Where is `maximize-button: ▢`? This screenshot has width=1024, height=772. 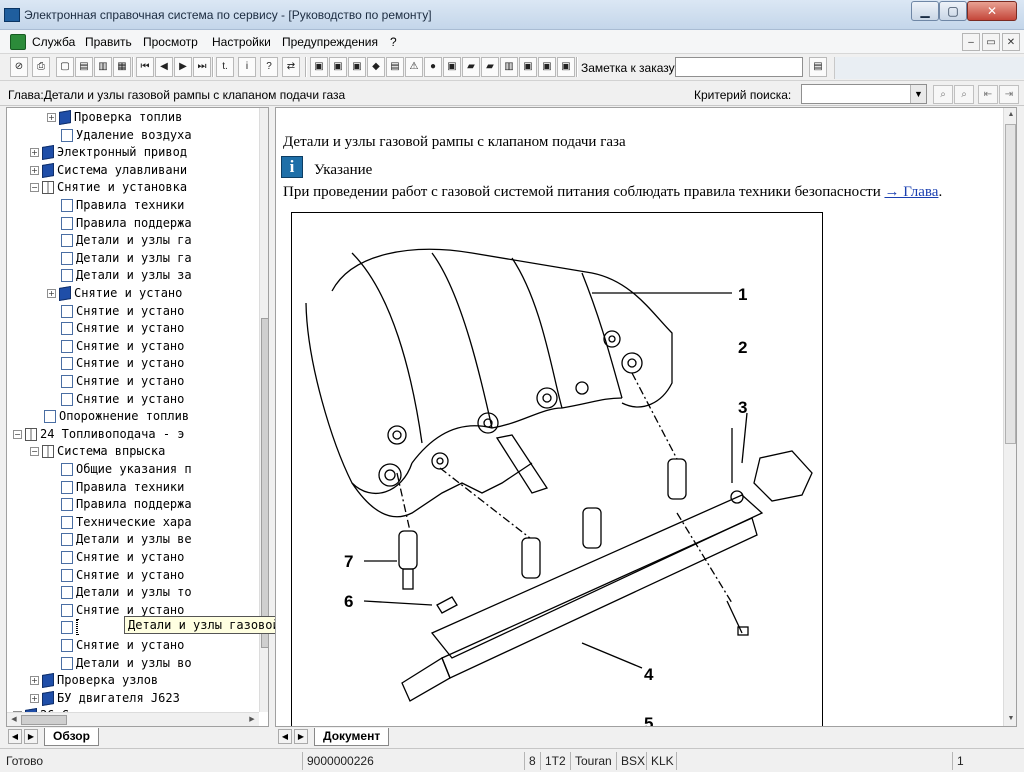
maximize-button: ▢ is located at coordinates (953, 11).